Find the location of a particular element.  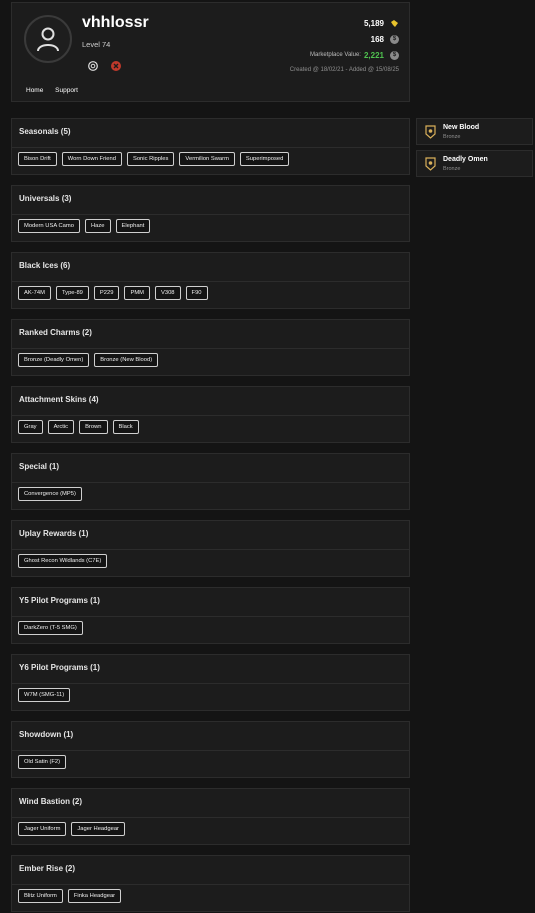

inventory-section: Y5 Pilot Programs (1) DarkZero (T-5 SMG) is located at coordinates (210, 615).